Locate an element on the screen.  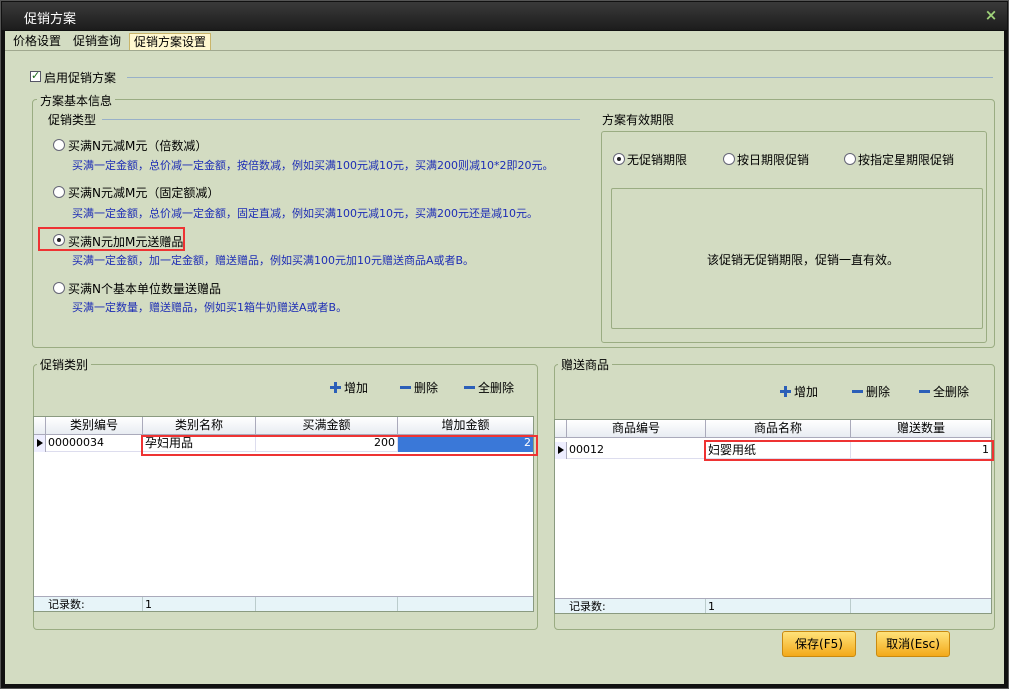
validity-radio-week is located at coordinates (850, 159).